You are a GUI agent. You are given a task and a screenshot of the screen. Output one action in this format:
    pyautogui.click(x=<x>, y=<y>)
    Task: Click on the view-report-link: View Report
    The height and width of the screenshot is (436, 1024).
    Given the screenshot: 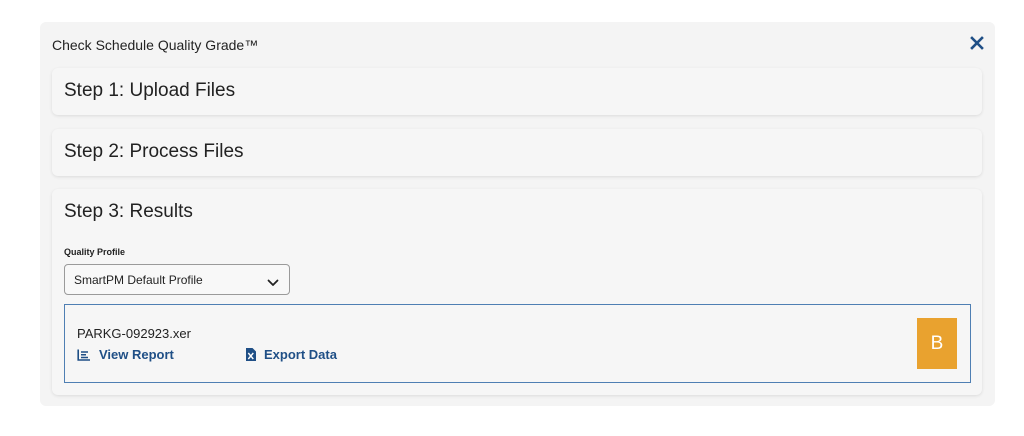 What is the action you would take?
    pyautogui.click(x=125, y=354)
    